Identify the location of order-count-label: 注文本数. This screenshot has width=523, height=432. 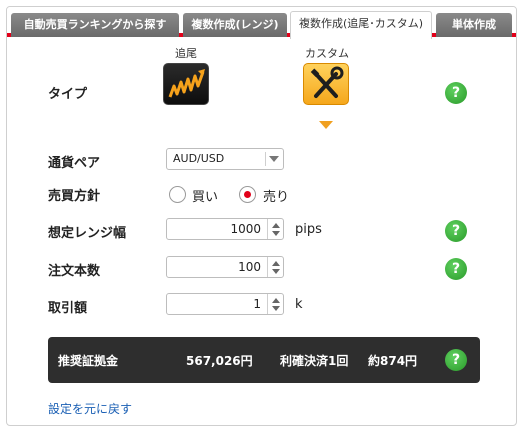
(74, 271).